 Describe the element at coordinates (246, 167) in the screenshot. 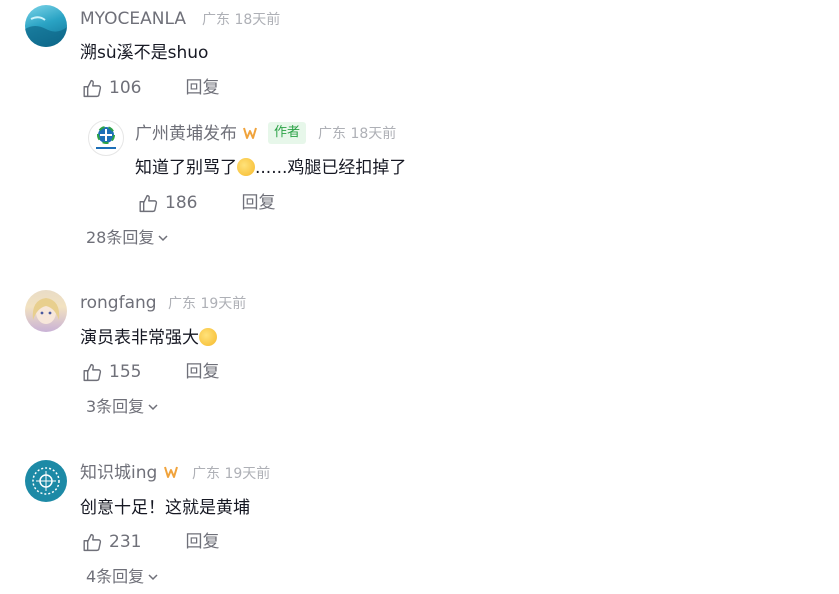

I see `smile-emoji-icon` at that location.